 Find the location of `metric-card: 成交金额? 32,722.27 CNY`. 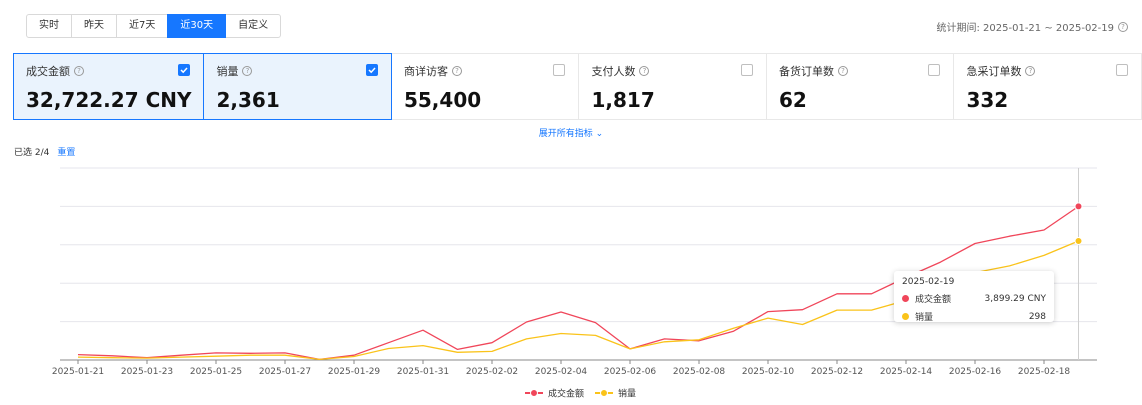

metric-card: 成交金额? 32,722.27 CNY is located at coordinates (109, 86).